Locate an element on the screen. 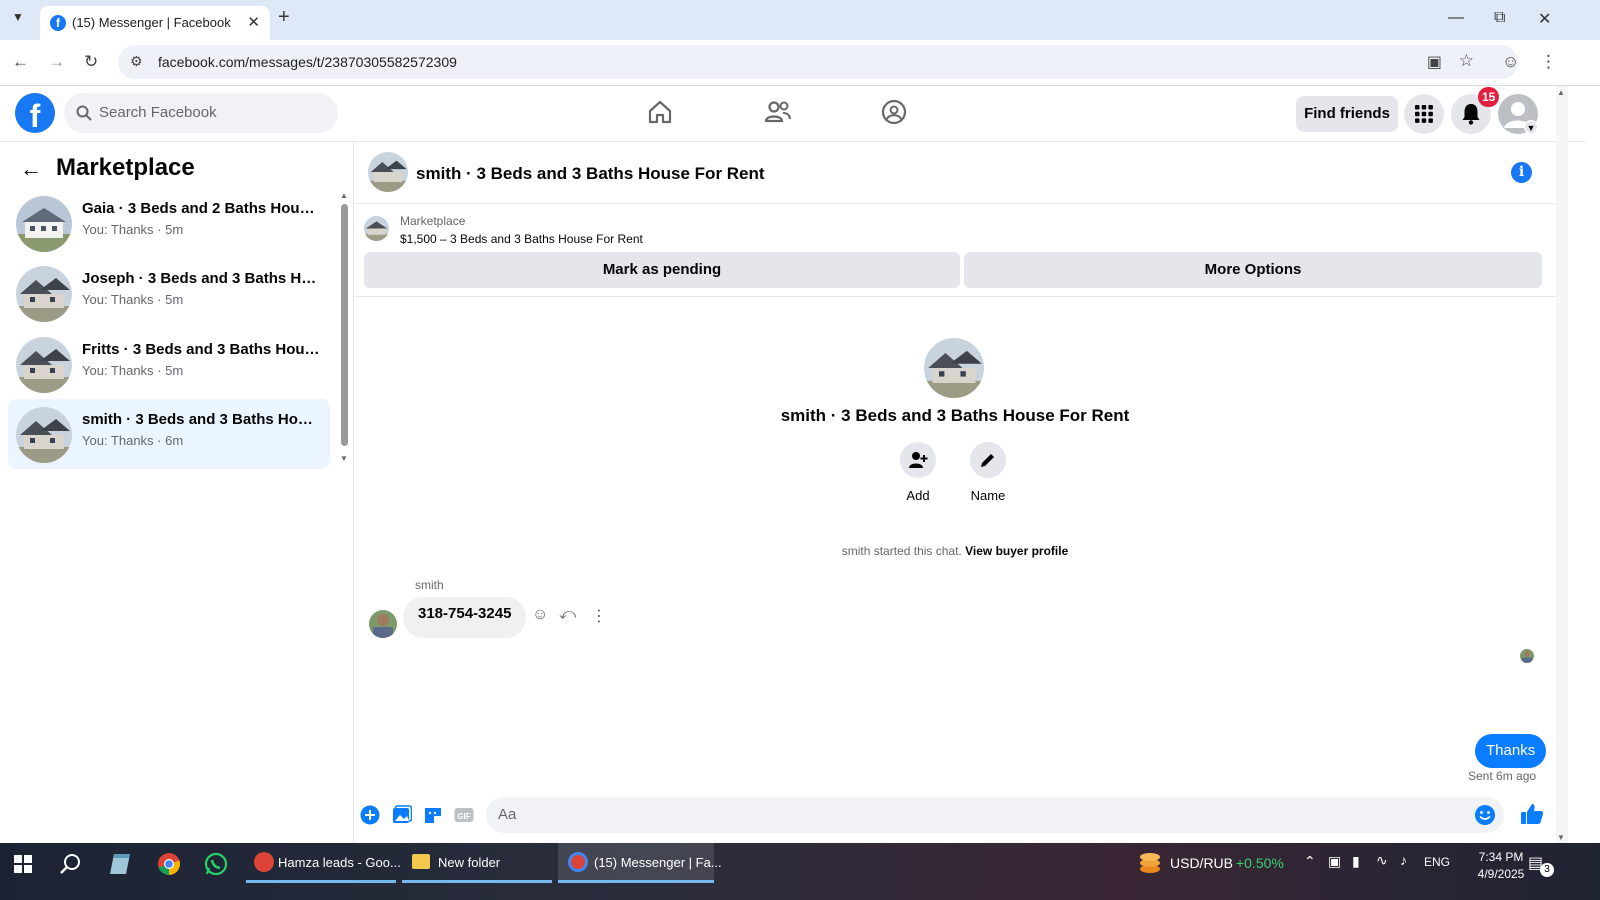 This screenshot has height=900, width=1600. reload-icon: ↻ is located at coordinates (91, 62).